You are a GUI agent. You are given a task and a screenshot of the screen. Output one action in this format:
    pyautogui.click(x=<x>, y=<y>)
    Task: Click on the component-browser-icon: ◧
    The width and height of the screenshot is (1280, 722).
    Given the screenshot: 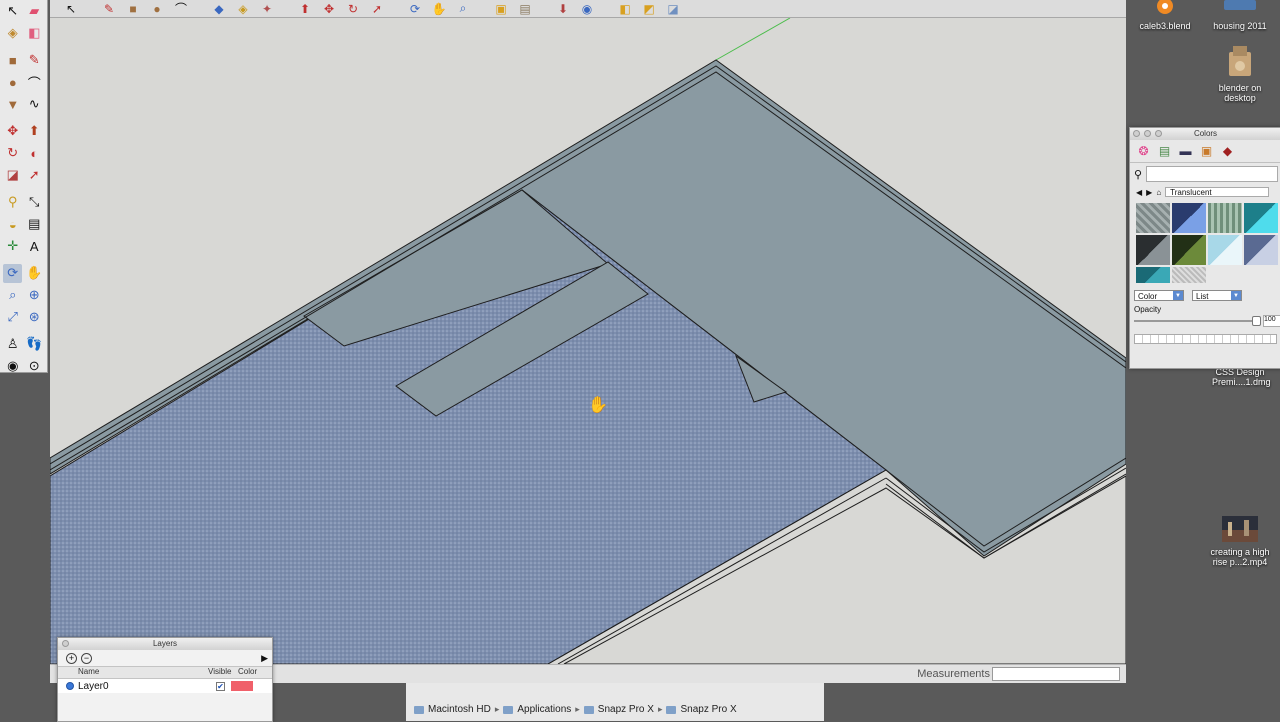 What is the action you would take?
    pyautogui.click(x=625, y=9)
    